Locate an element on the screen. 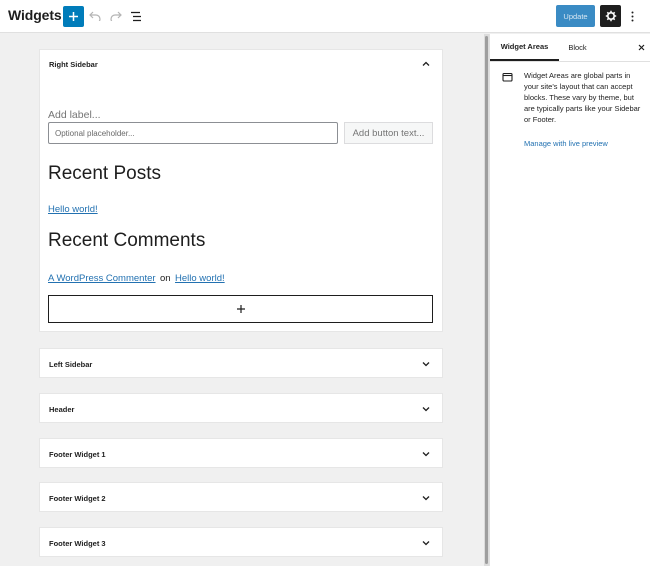  page-title: Widgets is located at coordinates (35, 15).